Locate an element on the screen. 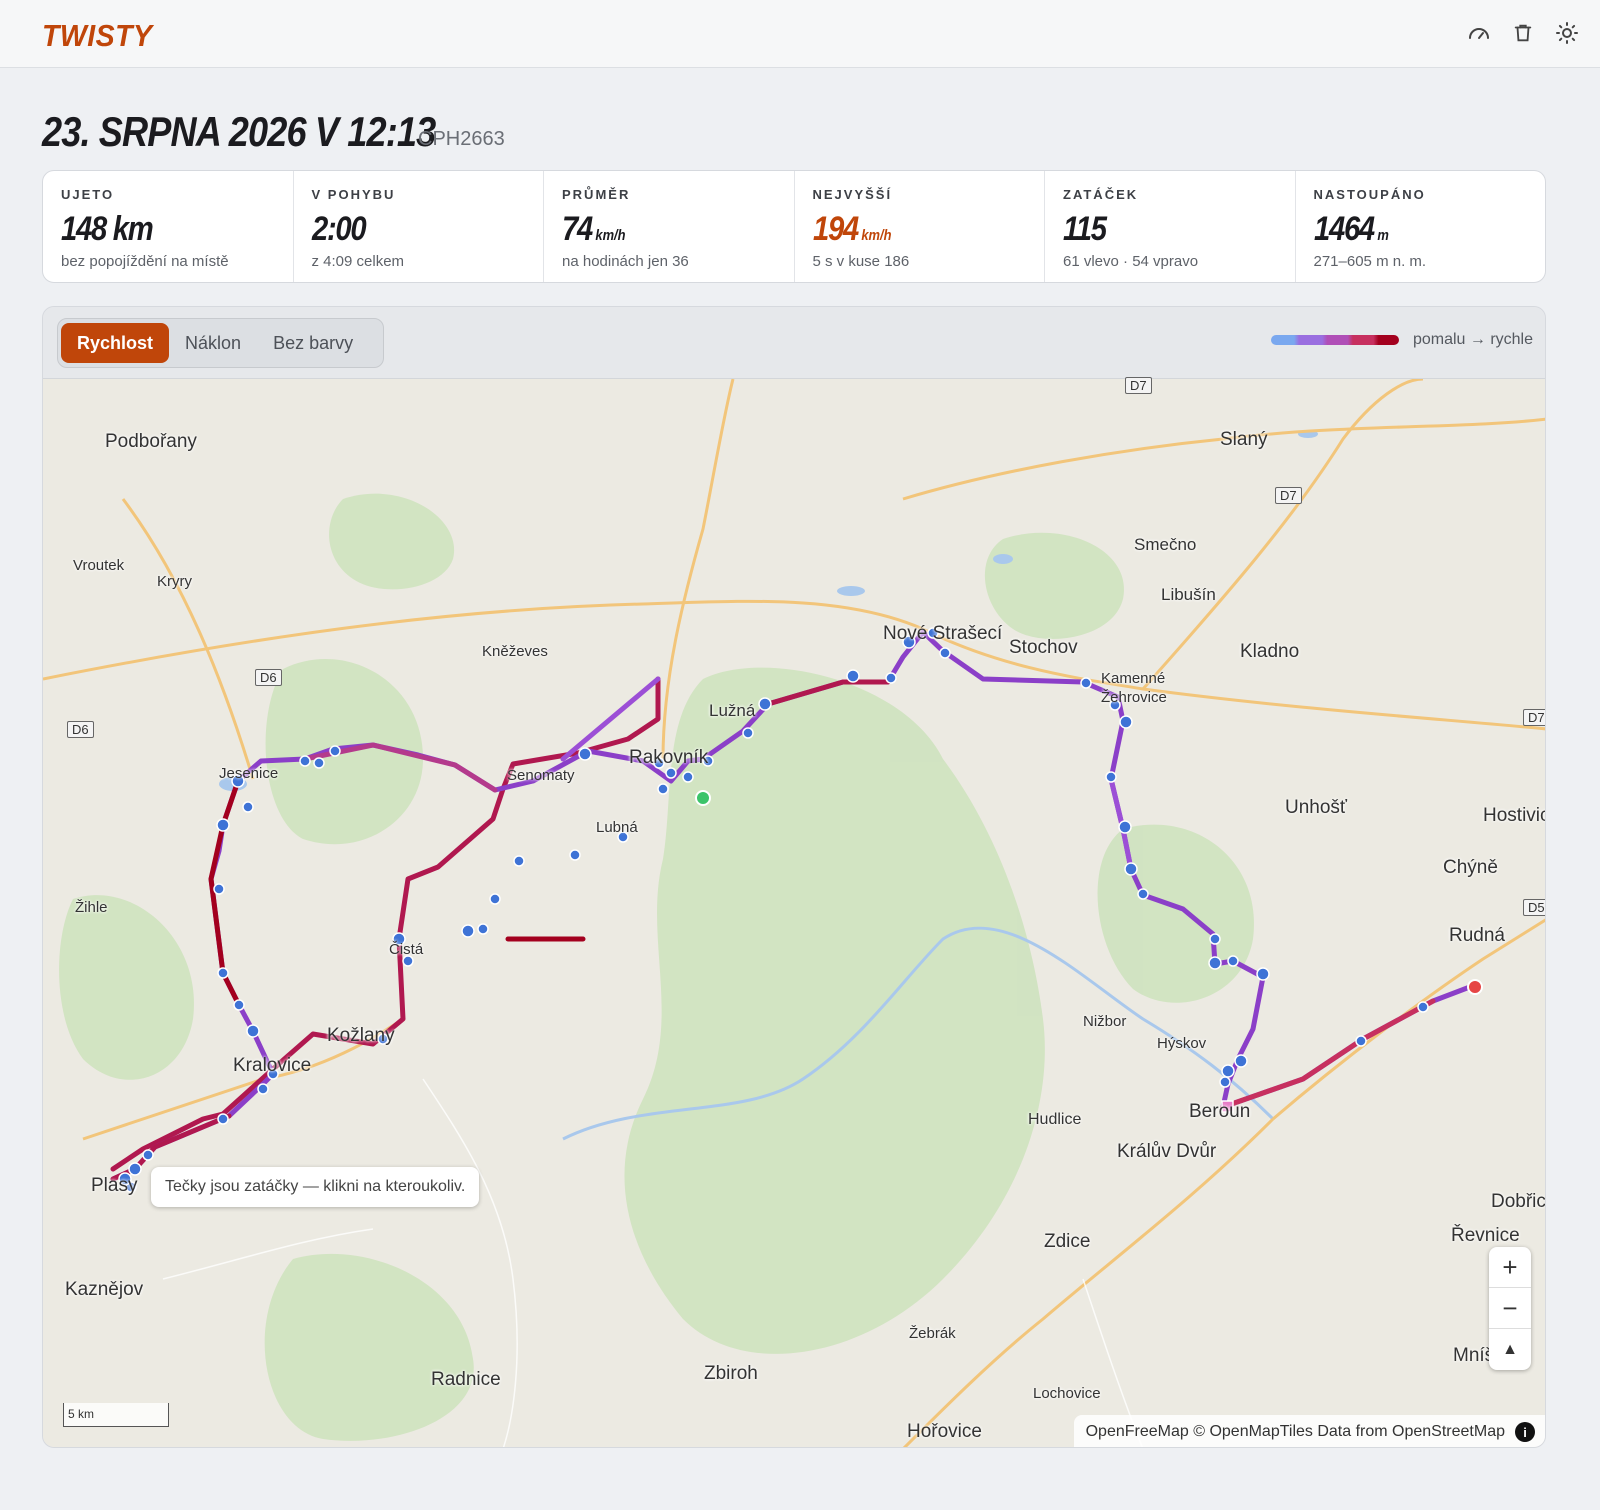 Image resolution: width=1600 pixels, height=1510 pixels. color-mode-switch: Rychlost Náklon Bez barvy is located at coordinates (220, 343).